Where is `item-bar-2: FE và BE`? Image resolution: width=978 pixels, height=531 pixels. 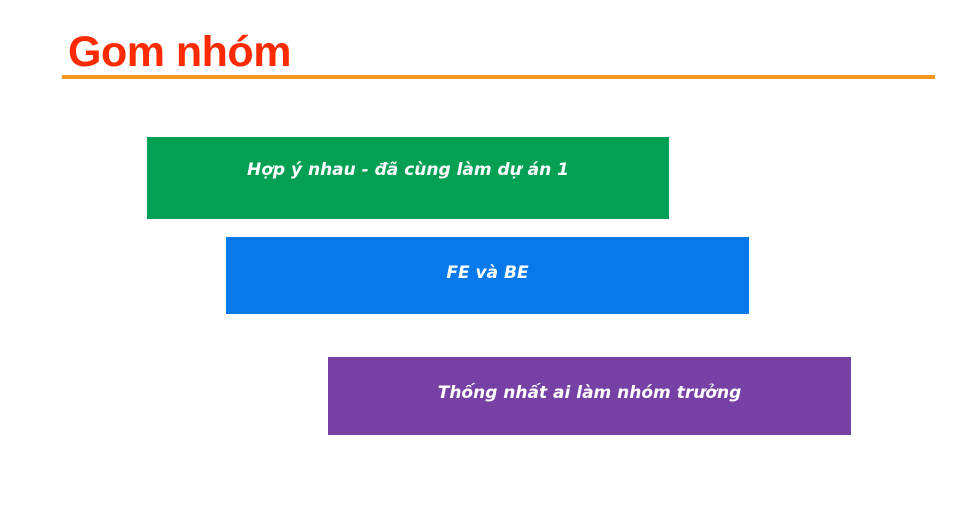 item-bar-2: FE và BE is located at coordinates (487, 275).